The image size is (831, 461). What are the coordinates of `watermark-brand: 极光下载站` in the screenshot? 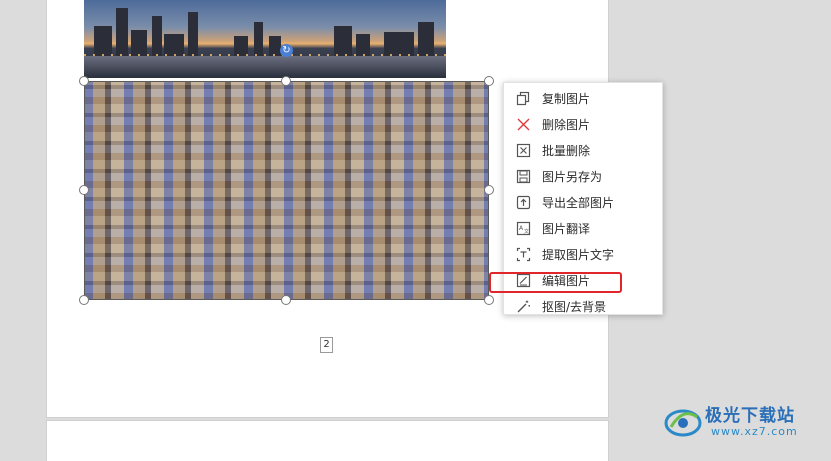 It's located at (750, 416).